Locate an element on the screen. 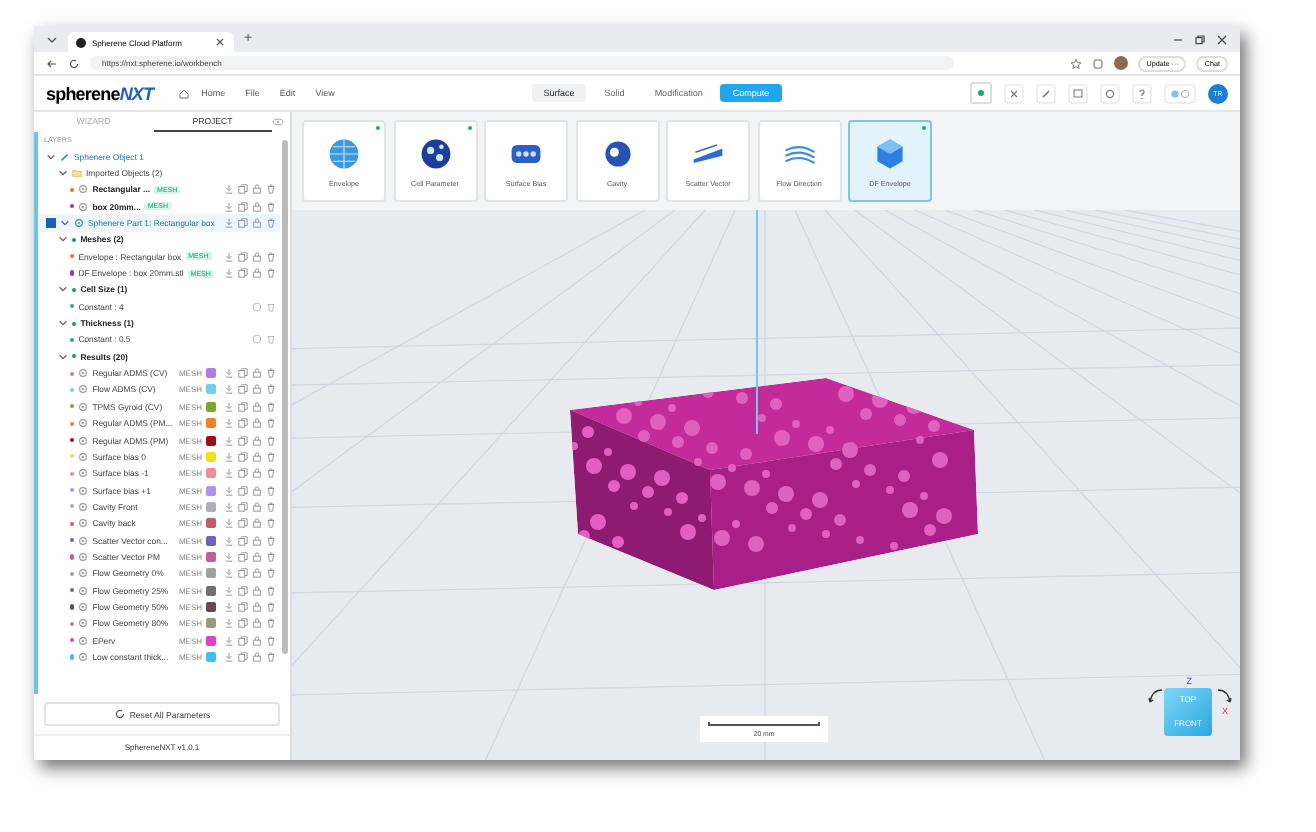 The height and width of the screenshot is (832, 1316). back-arrow-icon is located at coordinates (52, 63).